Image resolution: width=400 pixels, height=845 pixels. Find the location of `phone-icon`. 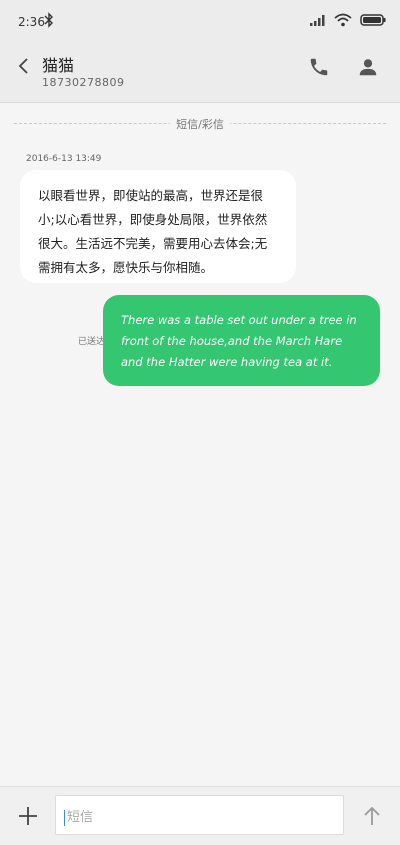

phone-icon is located at coordinates (319, 67).